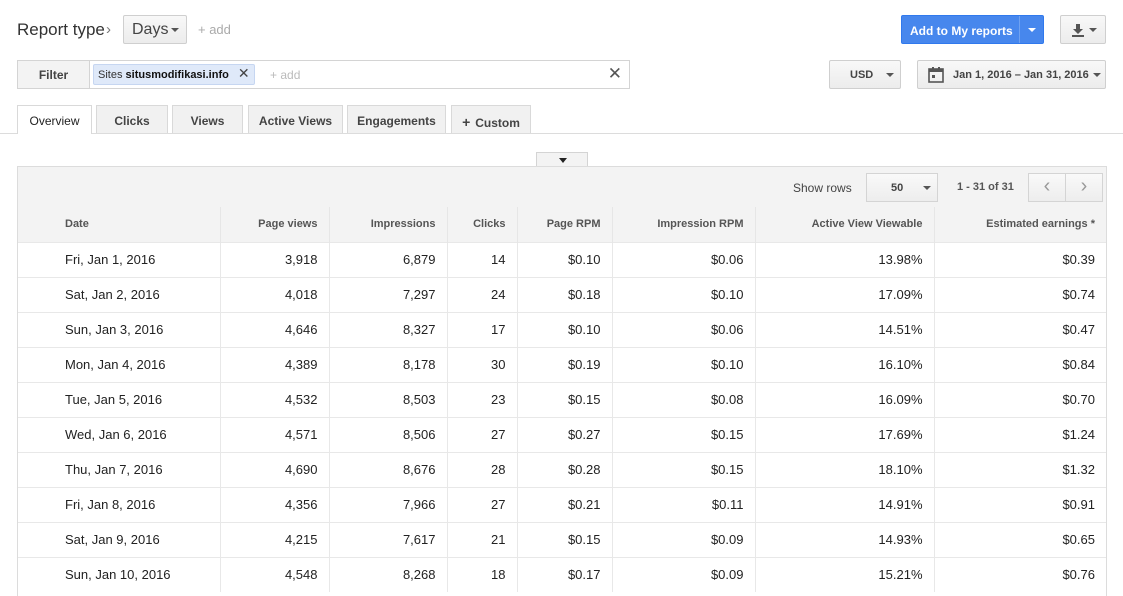 This screenshot has width=1123, height=596. What do you see at coordinates (244, 73) in the screenshot?
I see `close-icon: ✕` at bounding box center [244, 73].